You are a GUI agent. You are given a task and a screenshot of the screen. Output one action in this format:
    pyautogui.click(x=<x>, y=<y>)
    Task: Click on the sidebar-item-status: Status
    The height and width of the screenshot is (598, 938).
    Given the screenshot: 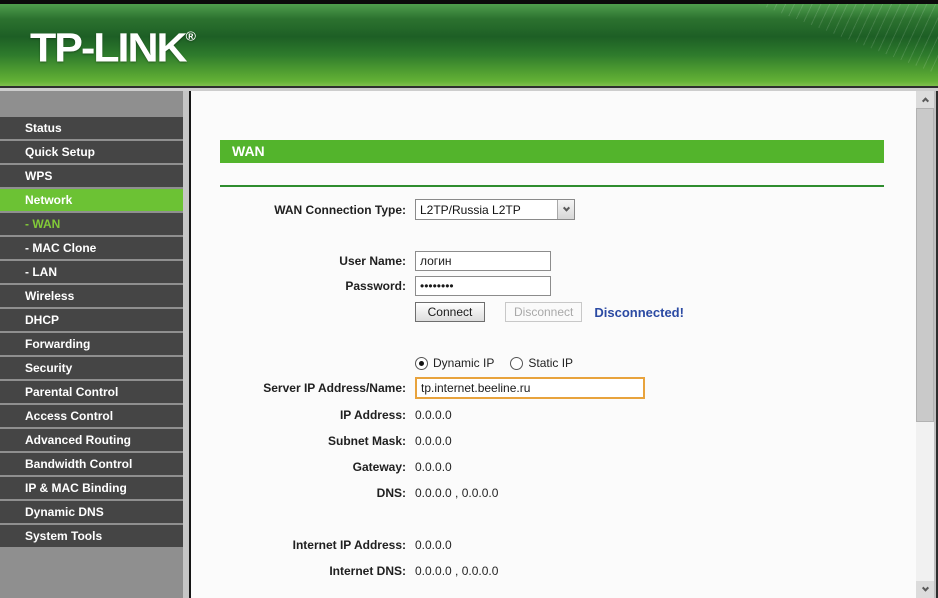 What is the action you would take?
    pyautogui.click(x=91, y=128)
    